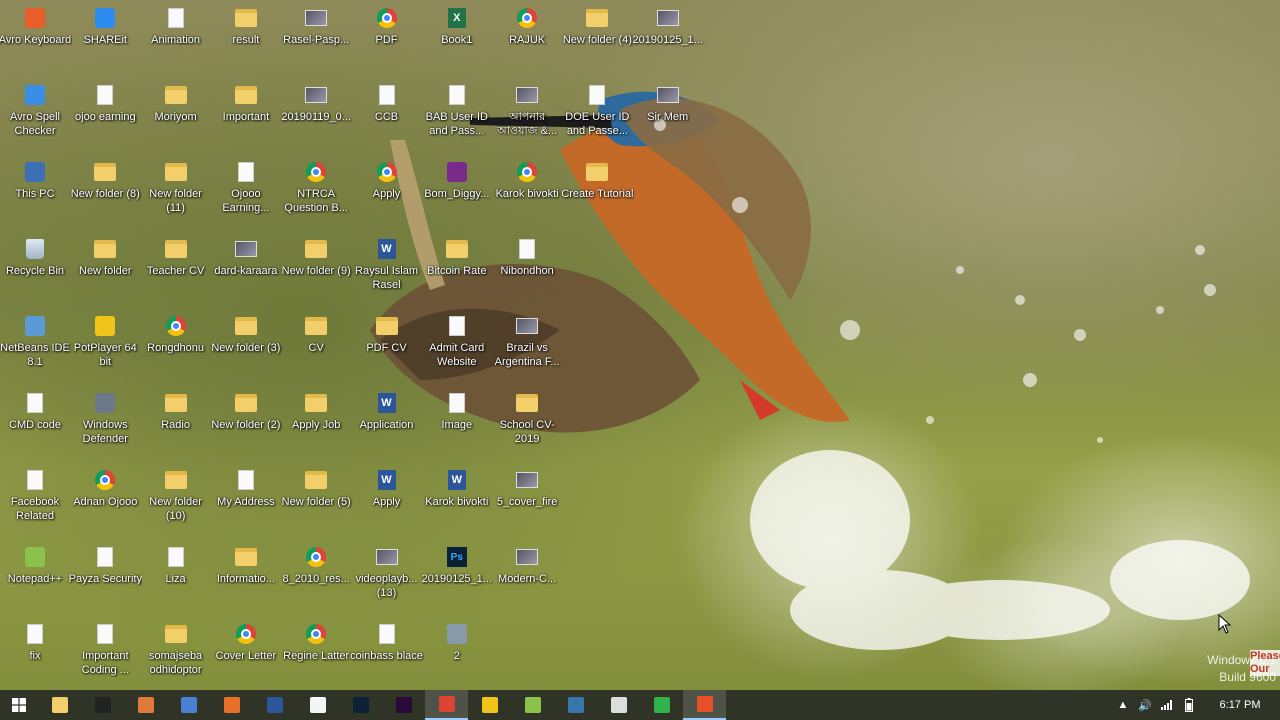  I want to click on desktop-icon: PDF, so click(387, 37).